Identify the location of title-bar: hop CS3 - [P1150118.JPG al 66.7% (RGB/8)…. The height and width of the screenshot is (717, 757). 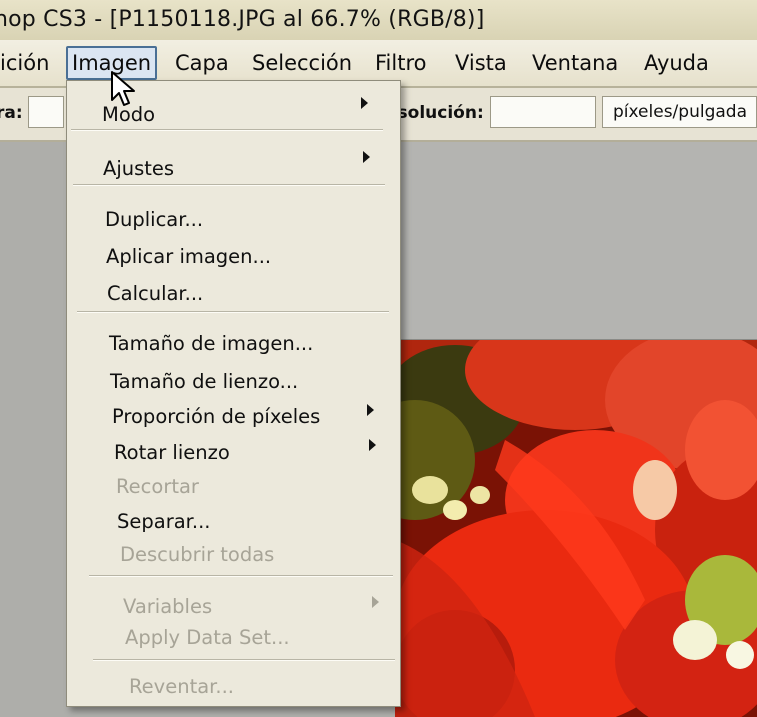
(378, 20).